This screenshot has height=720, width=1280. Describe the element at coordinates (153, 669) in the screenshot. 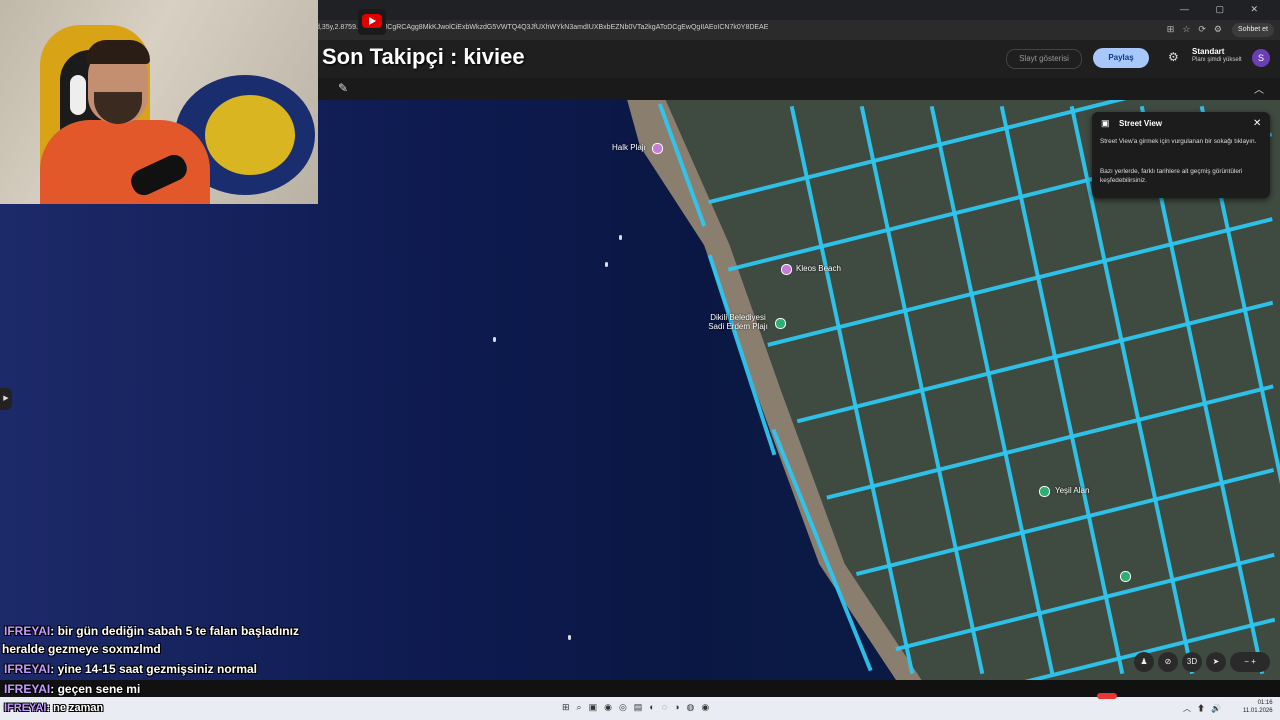

I see `chat-text: : yine 14-15 saat gezmişsiniz normal` at that location.